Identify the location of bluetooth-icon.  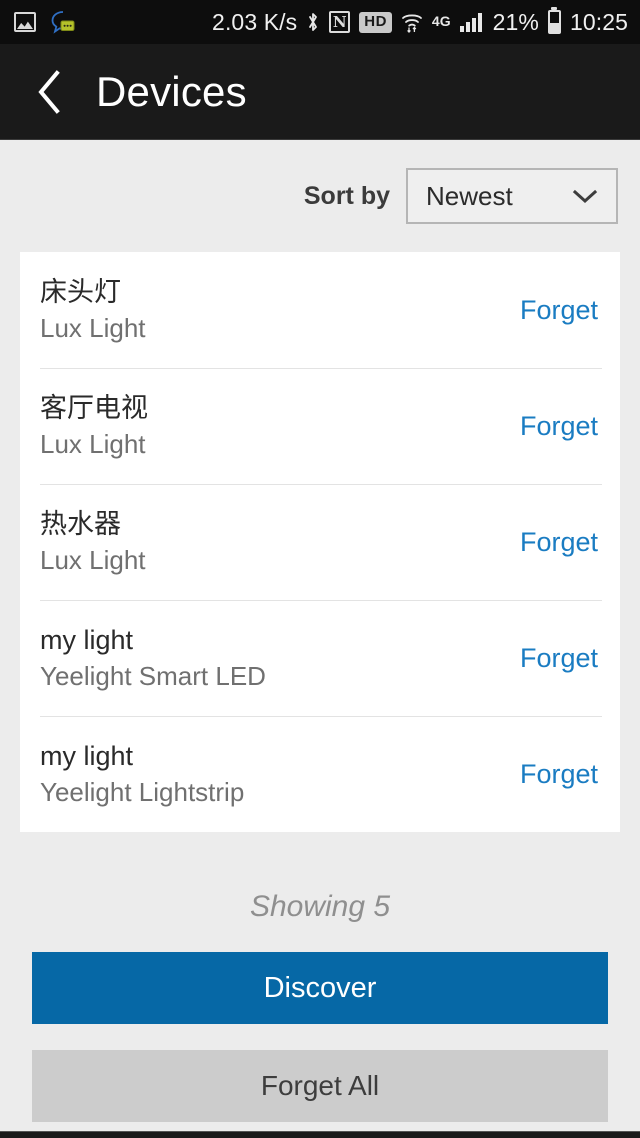
(313, 22).